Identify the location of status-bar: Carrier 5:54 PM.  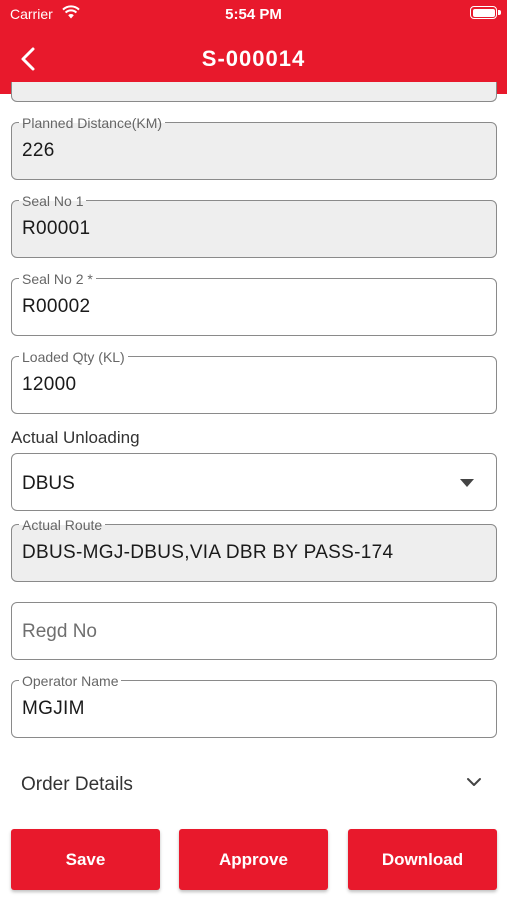
(253, 14).